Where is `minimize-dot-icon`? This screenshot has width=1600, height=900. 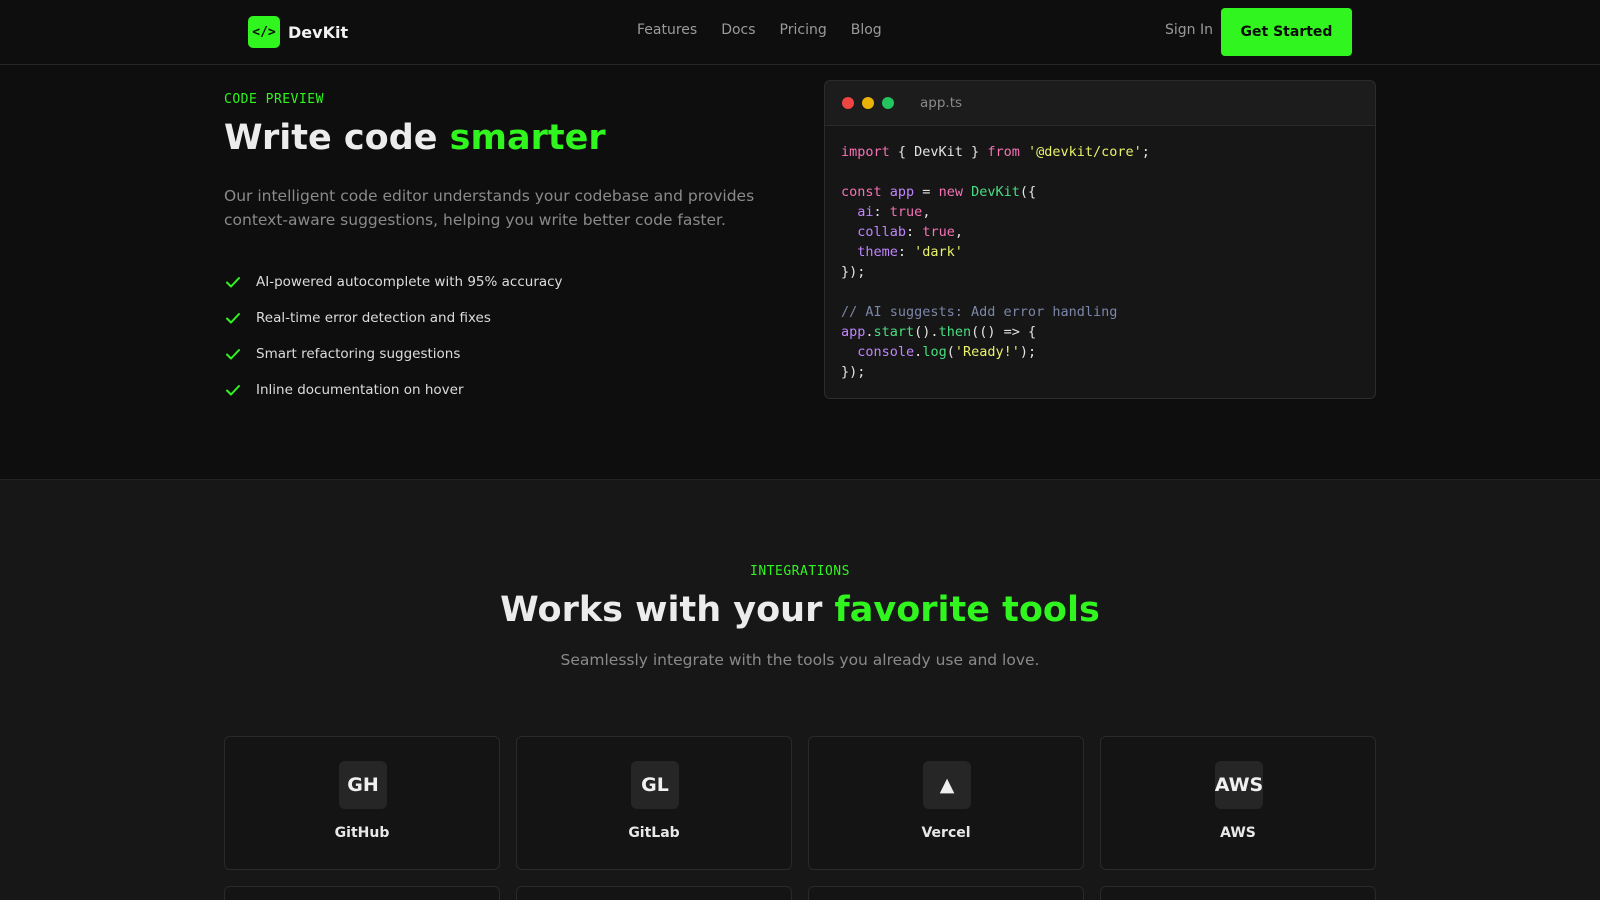 minimize-dot-icon is located at coordinates (868, 103).